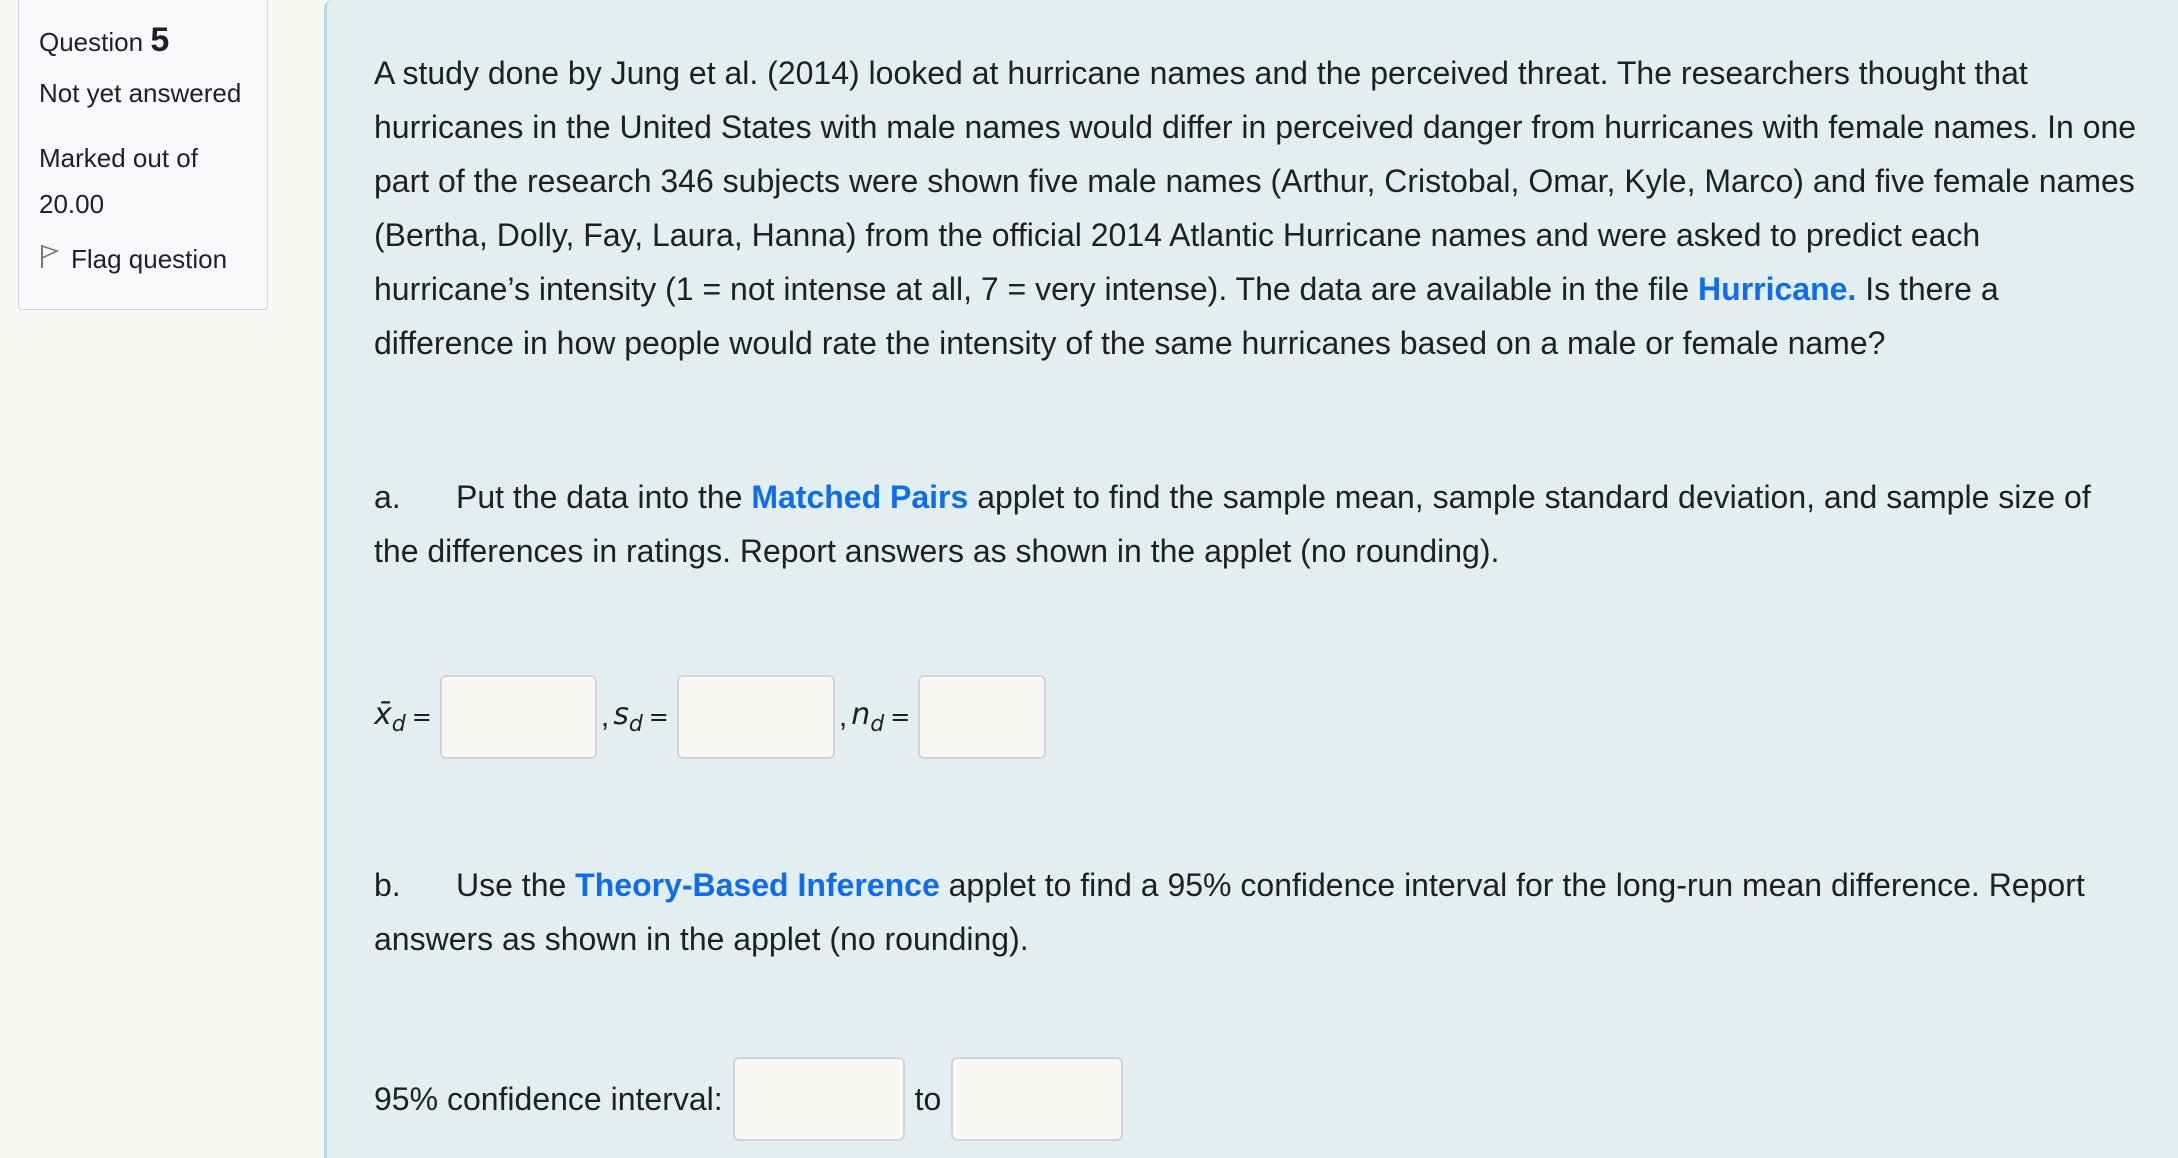 This screenshot has height=1158, width=2178. I want to click on matched-pairs-link: Matched Pairs, so click(859, 497).